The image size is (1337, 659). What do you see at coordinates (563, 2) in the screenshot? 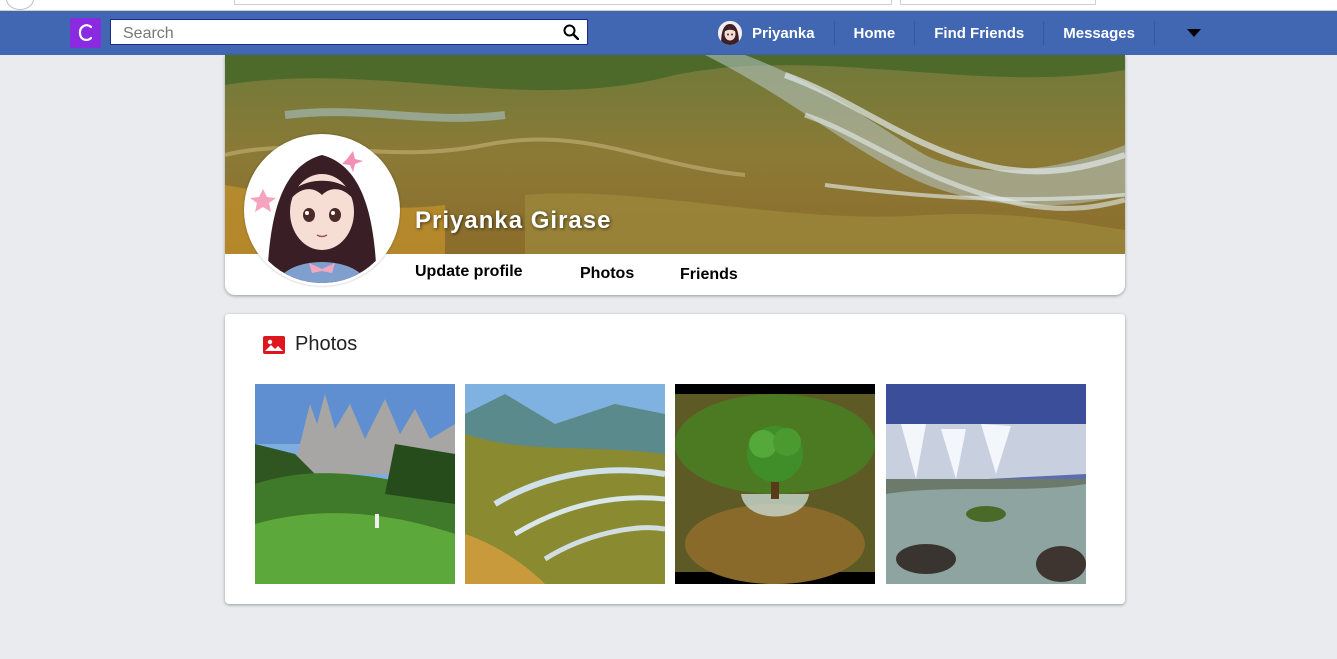
I see `browser-address-bar` at bounding box center [563, 2].